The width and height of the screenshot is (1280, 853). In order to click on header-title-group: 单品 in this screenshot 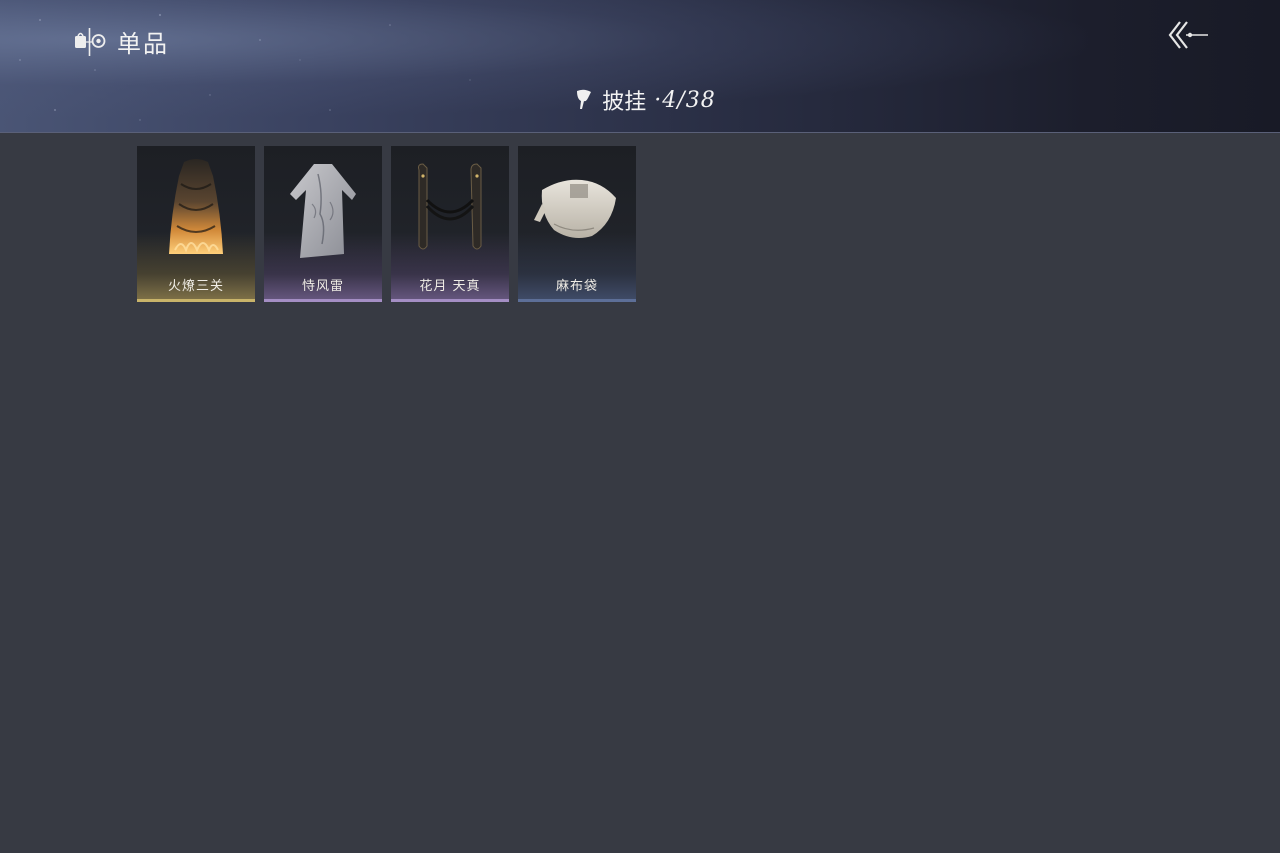, I will do `click(121, 41)`.